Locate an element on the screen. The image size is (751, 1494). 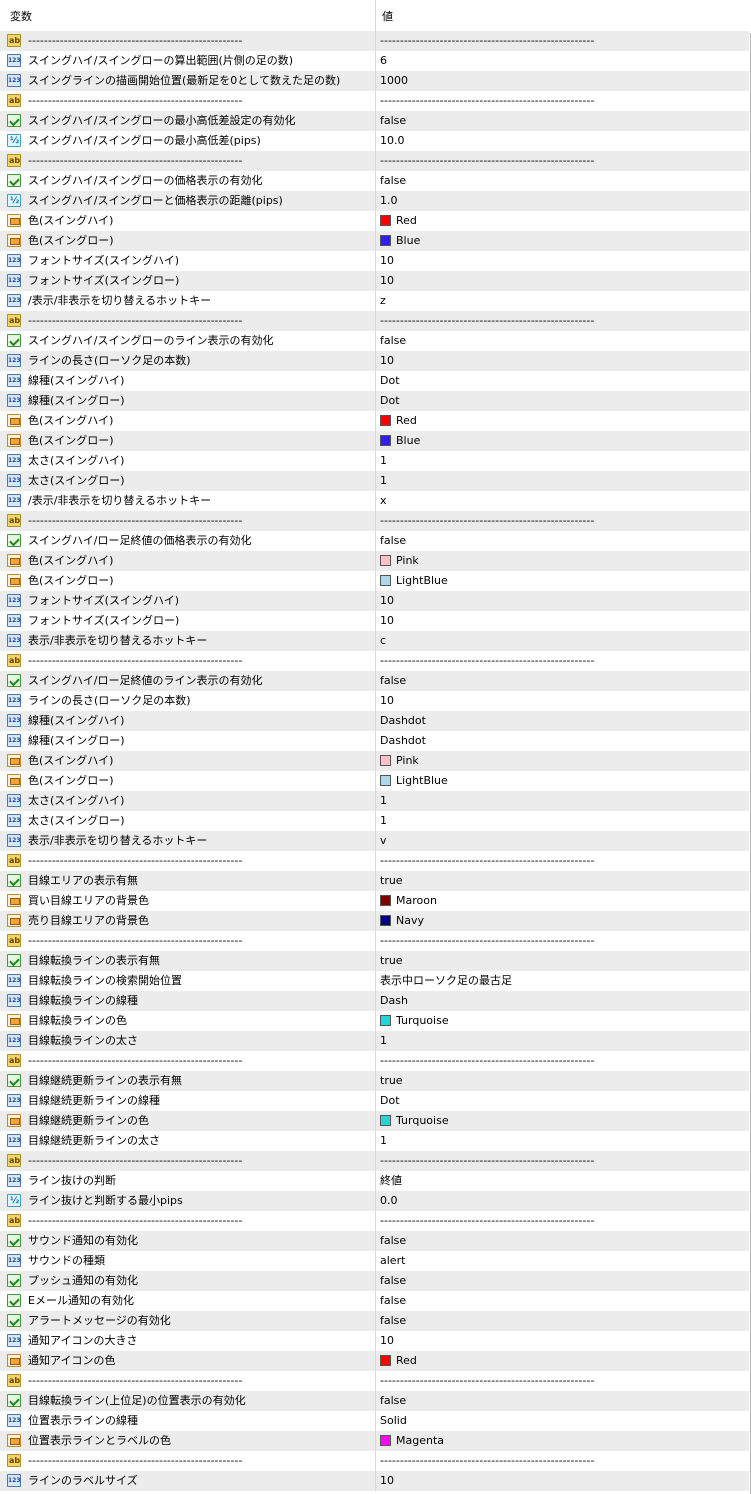
parameter-value-cell: Magenta is located at coordinates (562, 1441).